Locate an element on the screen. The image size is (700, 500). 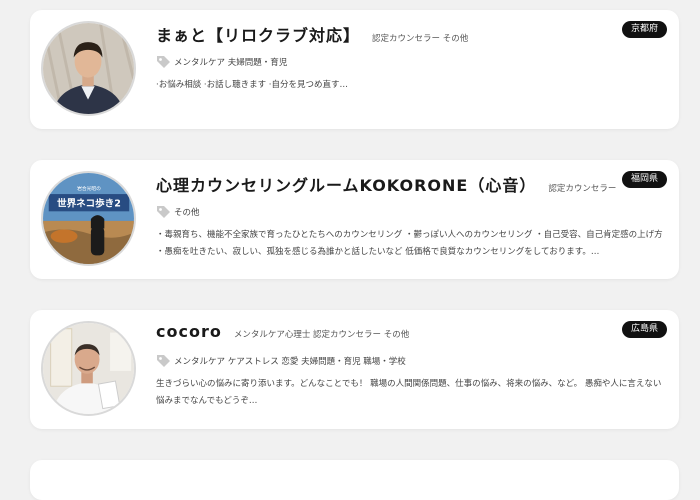
avatar: 世界ネコ歩き2 岩合光昭の is located at coordinates (88, 218).